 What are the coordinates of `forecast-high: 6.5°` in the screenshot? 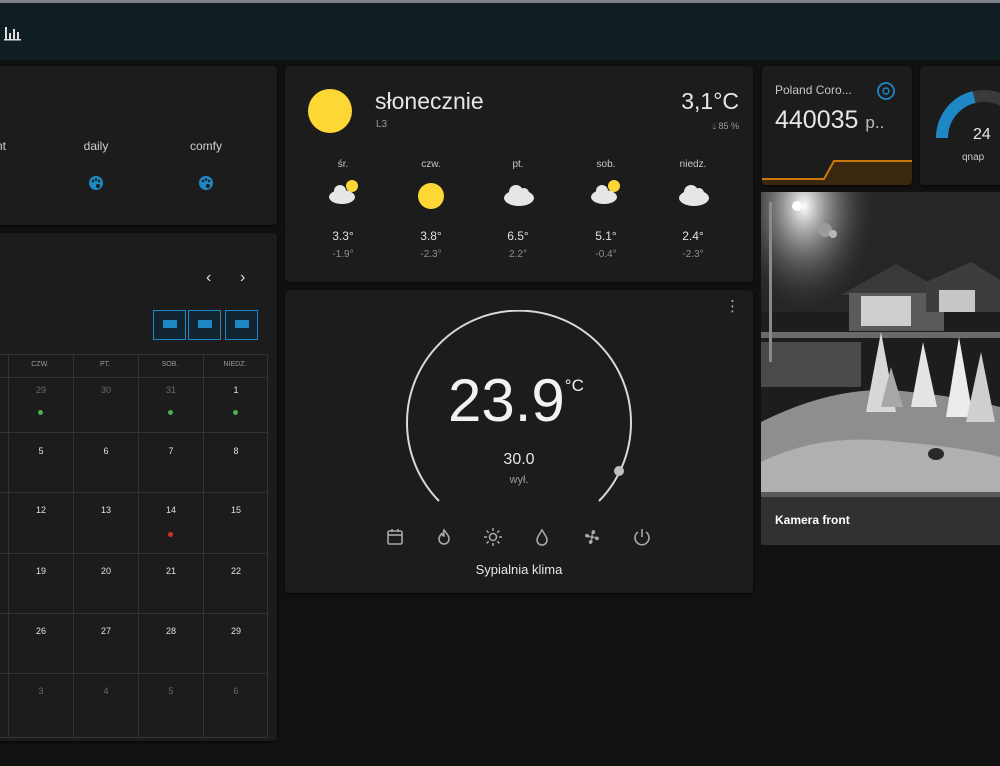 It's located at (518, 236).